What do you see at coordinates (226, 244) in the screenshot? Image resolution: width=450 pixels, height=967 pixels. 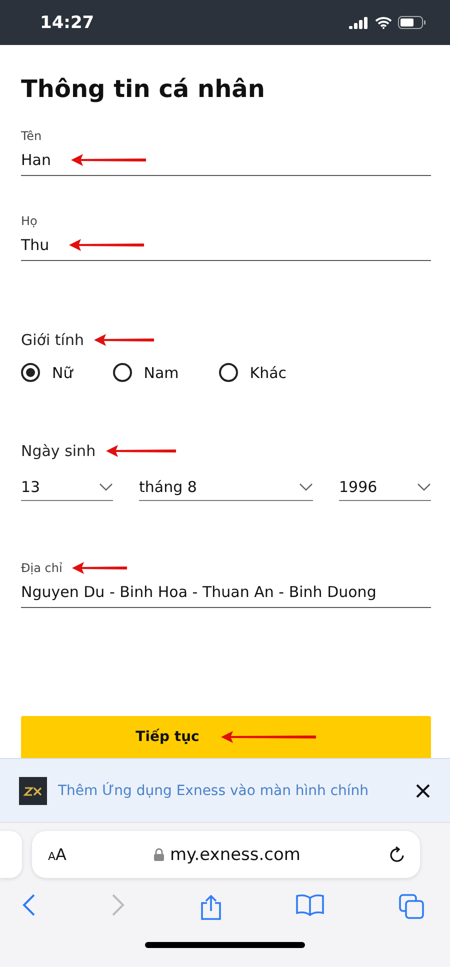 I see `input-field: Thu` at bounding box center [226, 244].